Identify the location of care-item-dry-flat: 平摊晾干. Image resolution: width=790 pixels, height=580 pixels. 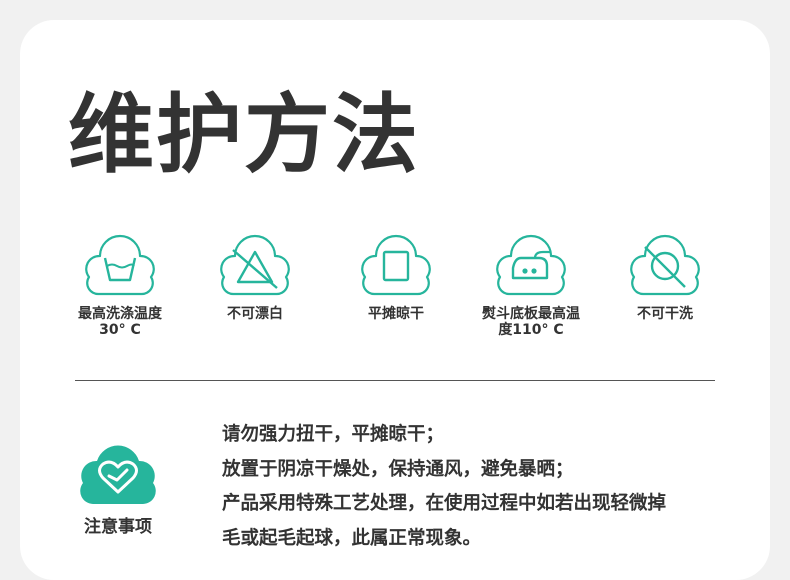
(396, 276).